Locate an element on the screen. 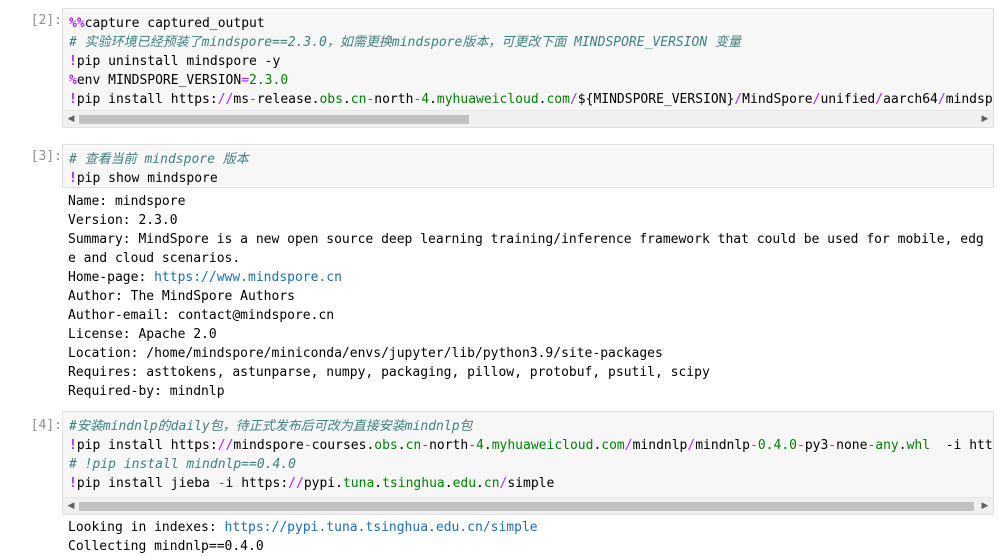  output-link: https://pypi.tuna.tsinghua.edu.cn/simple is located at coordinates (381, 527).